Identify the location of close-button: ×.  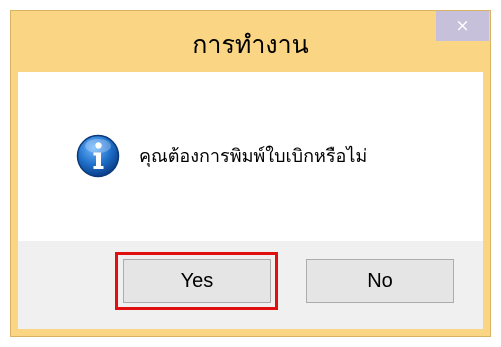
(462, 26).